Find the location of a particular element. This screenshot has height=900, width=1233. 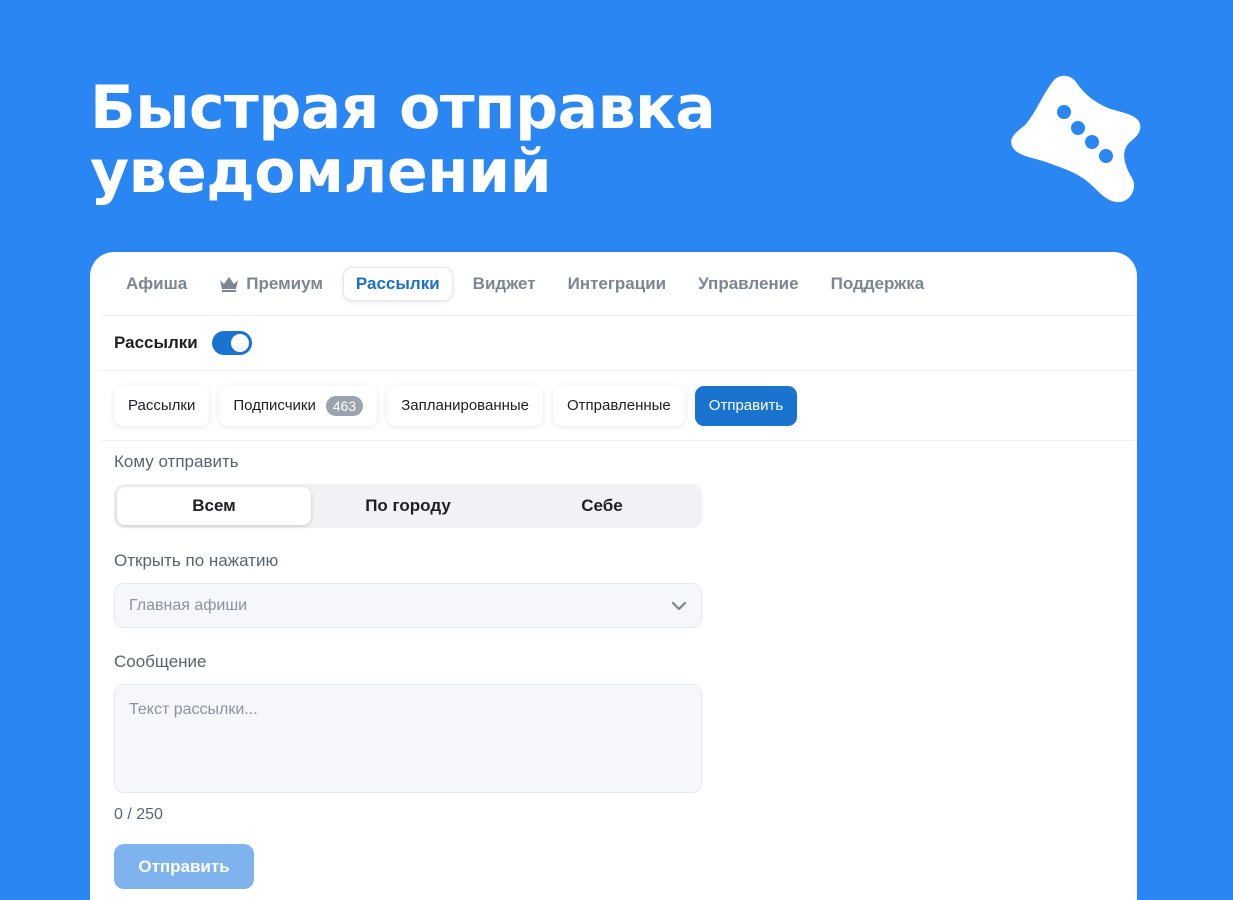

toggle-knob is located at coordinates (239, 343).